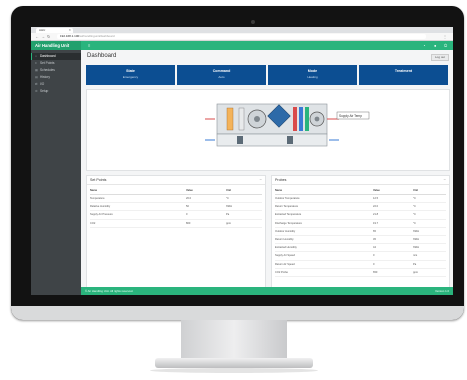  What do you see at coordinates (221, 71) in the screenshot?
I see `card-title: Command` at bounding box center [221, 71].